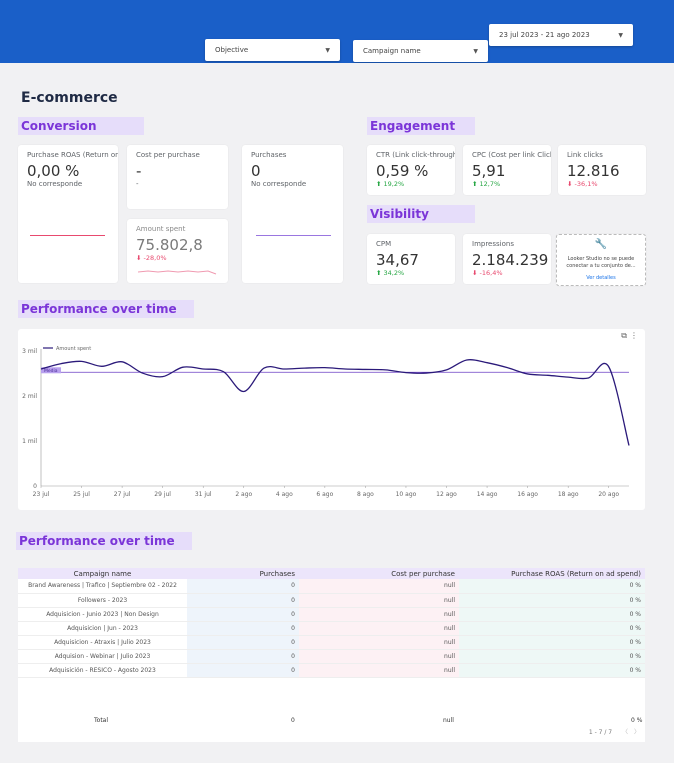 The image size is (674, 763). What do you see at coordinates (415, 155) in the screenshot?
I see `kpi-label: CTR (Link click-through rate)` at bounding box center [415, 155].